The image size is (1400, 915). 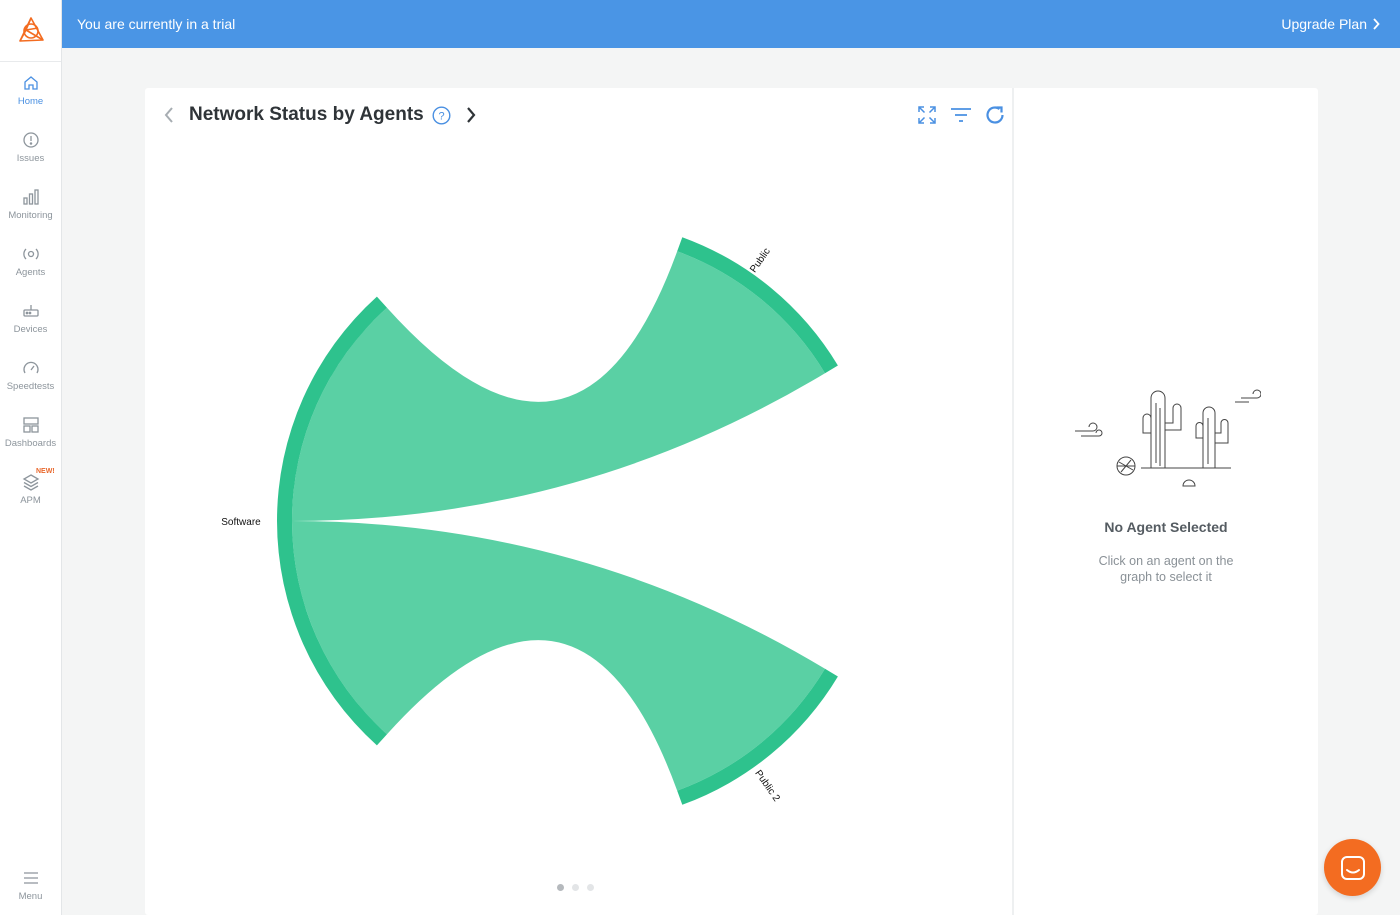 What do you see at coordinates (1376, 24) in the screenshot?
I see `chevron-right-icon` at bounding box center [1376, 24].